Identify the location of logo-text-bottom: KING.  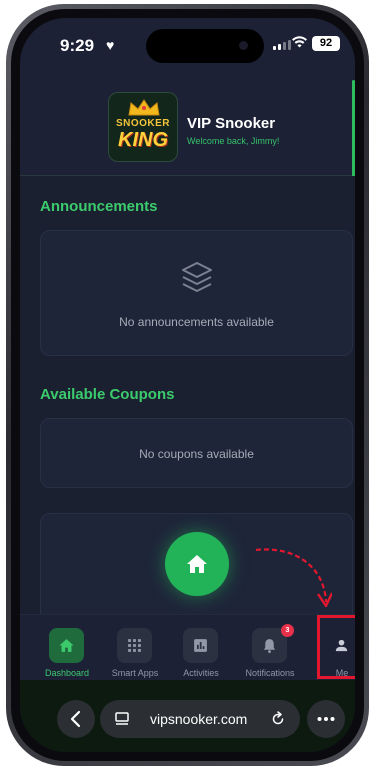
(143, 140).